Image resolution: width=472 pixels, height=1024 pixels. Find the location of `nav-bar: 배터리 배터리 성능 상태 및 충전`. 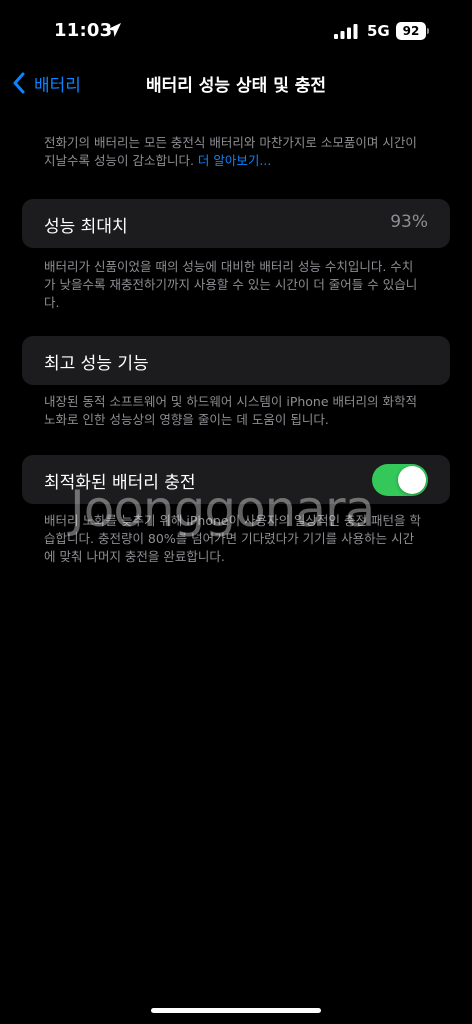

nav-bar: 배터리 배터리 성능 상태 및 충전 is located at coordinates (236, 84).